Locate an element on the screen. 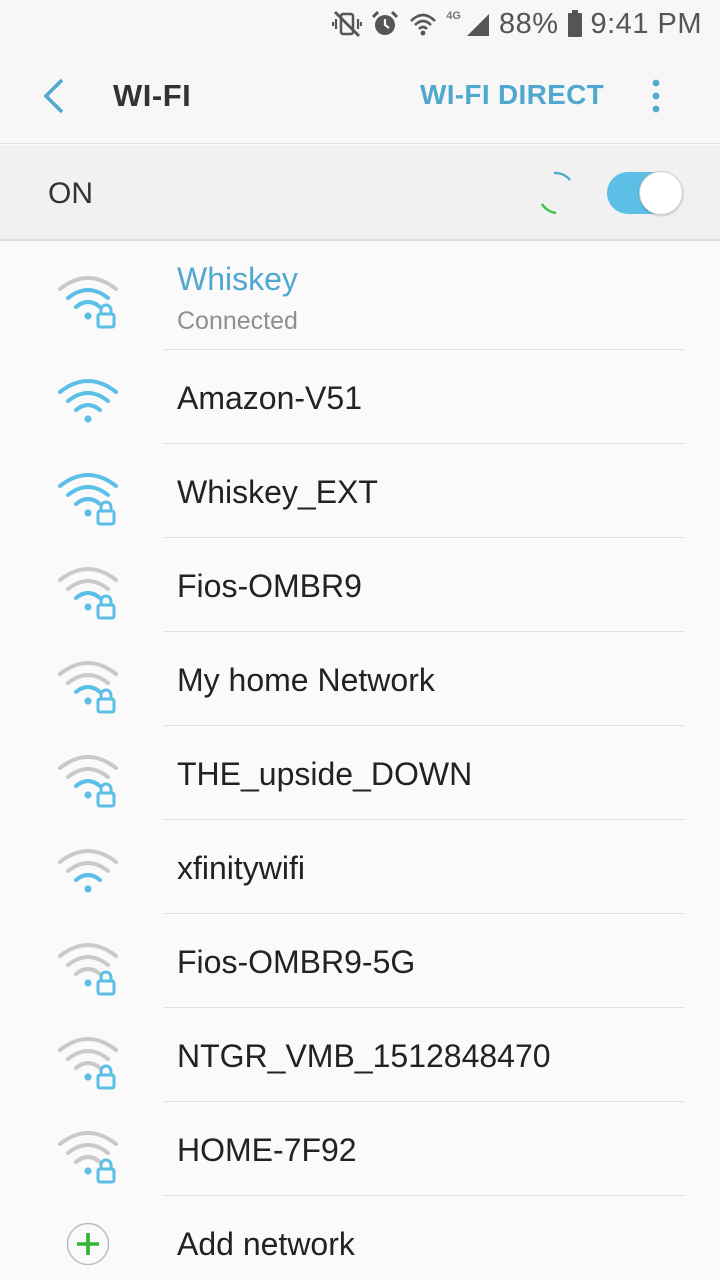  wifi-direct-button: WI-FI DIRECT is located at coordinates (512, 95).